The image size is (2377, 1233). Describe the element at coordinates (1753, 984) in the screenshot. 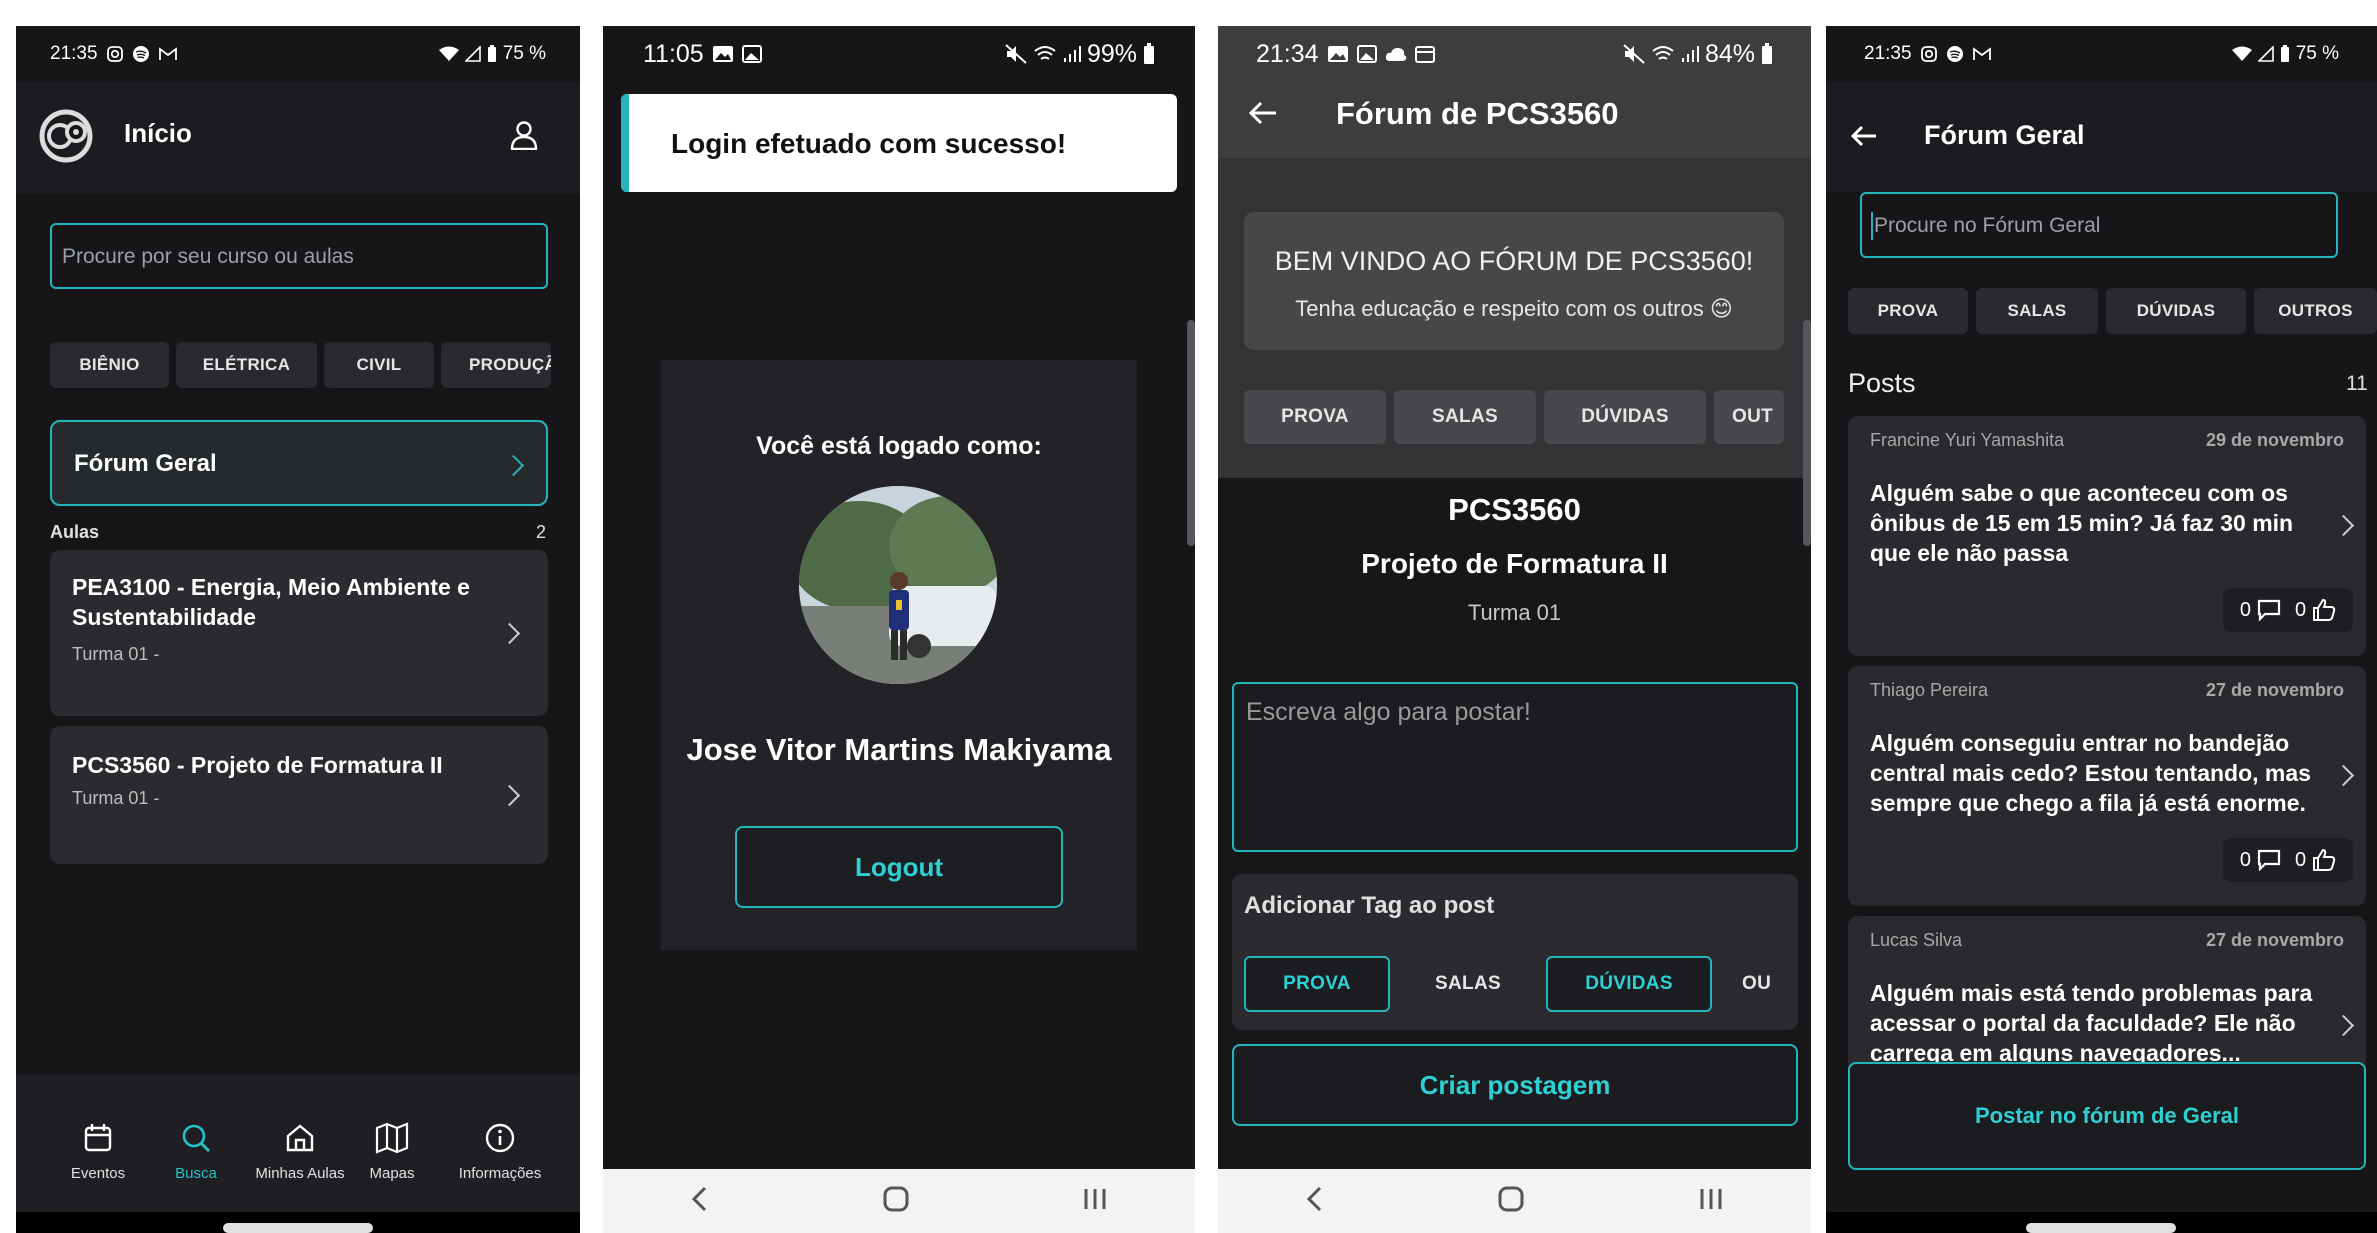

I see `tag-outros: OU` at that location.